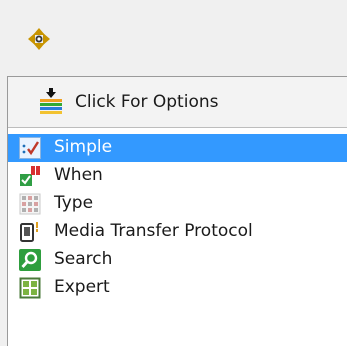  What do you see at coordinates (30, 176) in the screenshot?
I see `when-calendar-icon` at bounding box center [30, 176].